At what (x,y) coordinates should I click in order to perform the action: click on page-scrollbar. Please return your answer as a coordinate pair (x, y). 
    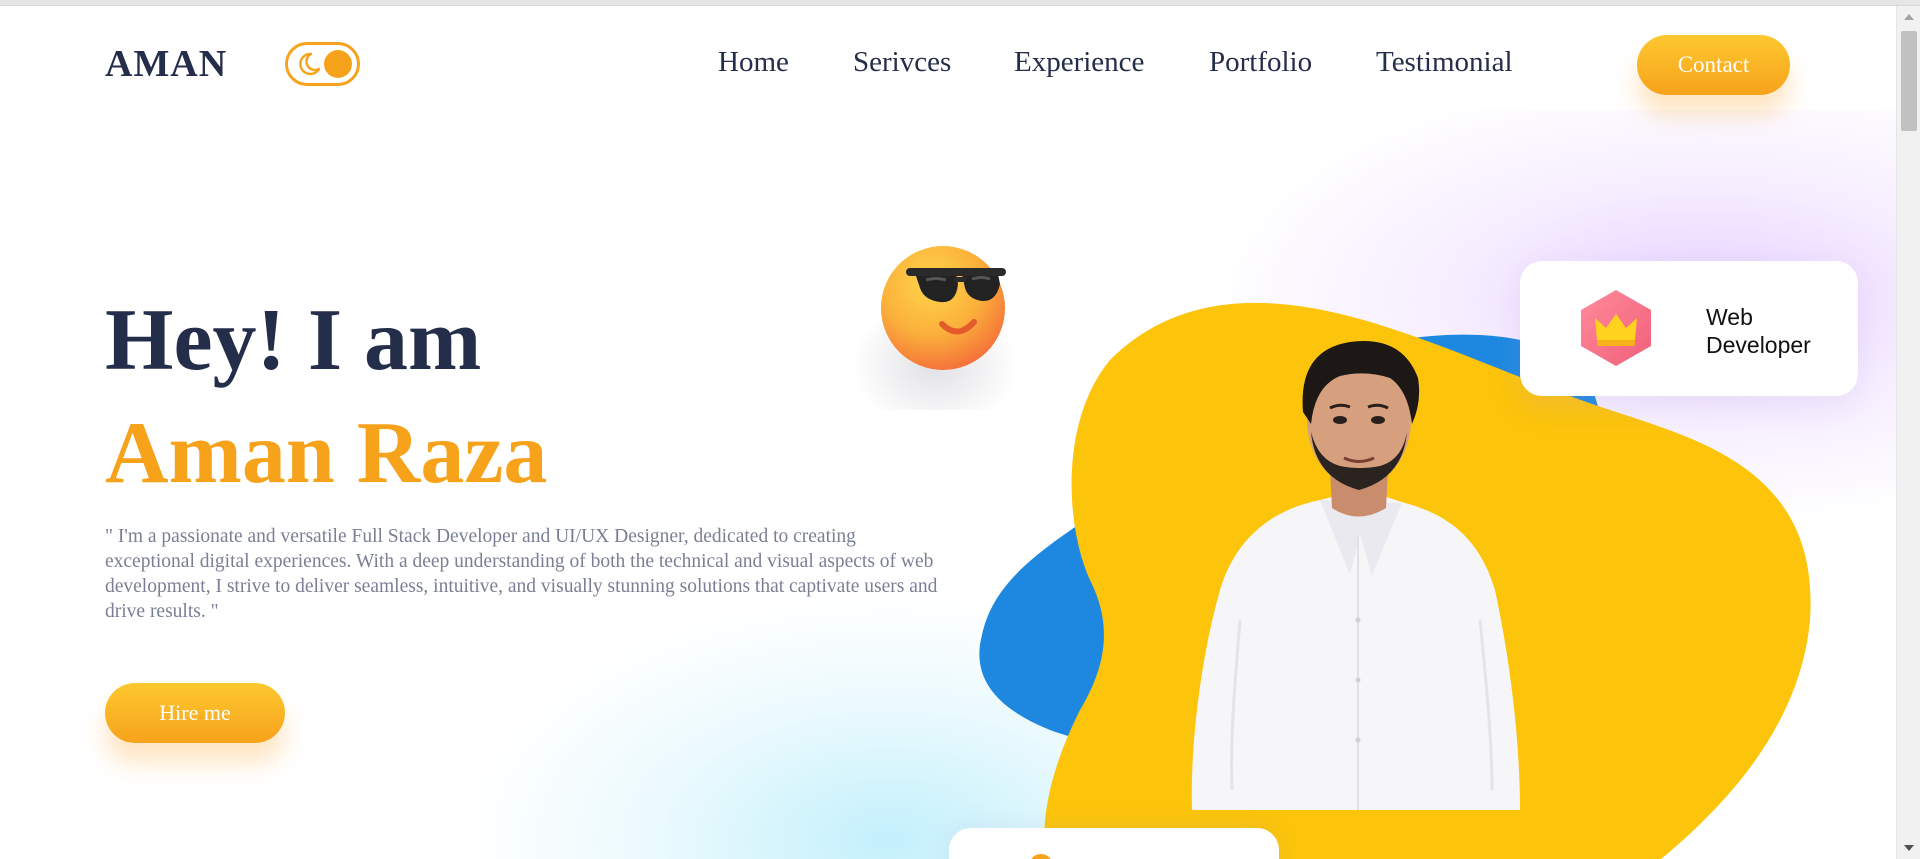
    Looking at the image, I should click on (1908, 432).